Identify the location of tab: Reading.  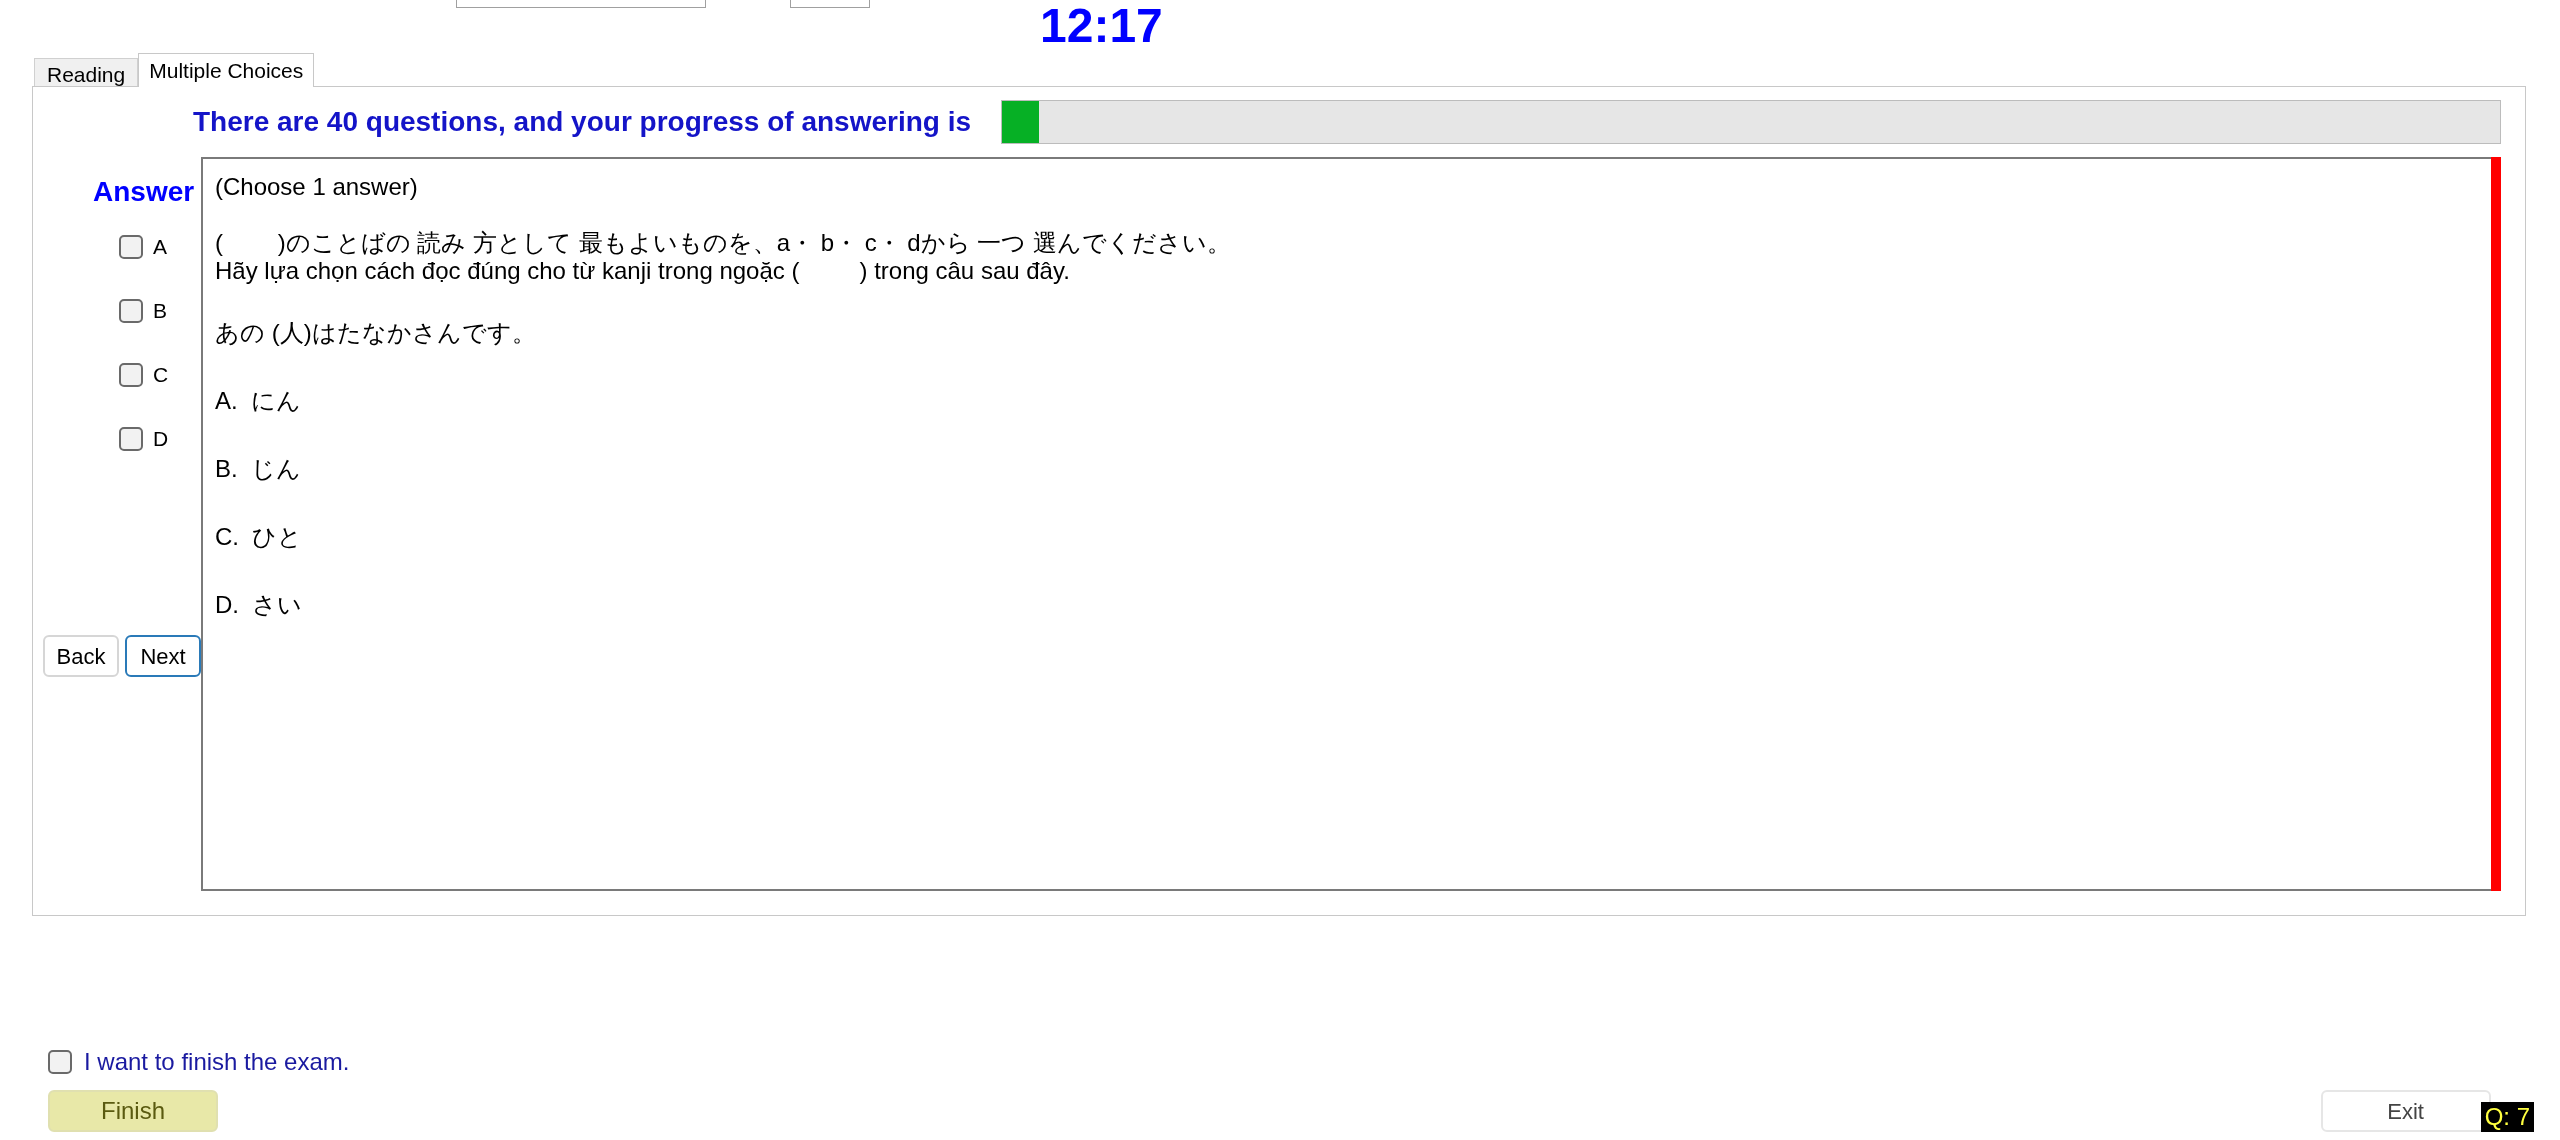
(86, 72).